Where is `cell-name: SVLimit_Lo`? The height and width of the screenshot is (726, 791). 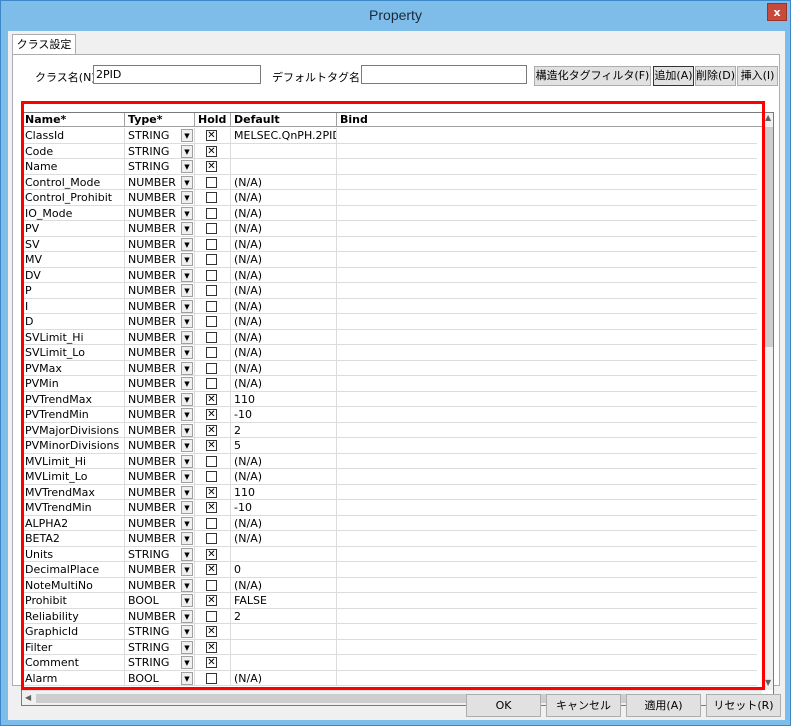
cell-name: SVLimit_Lo is located at coordinates (73, 352).